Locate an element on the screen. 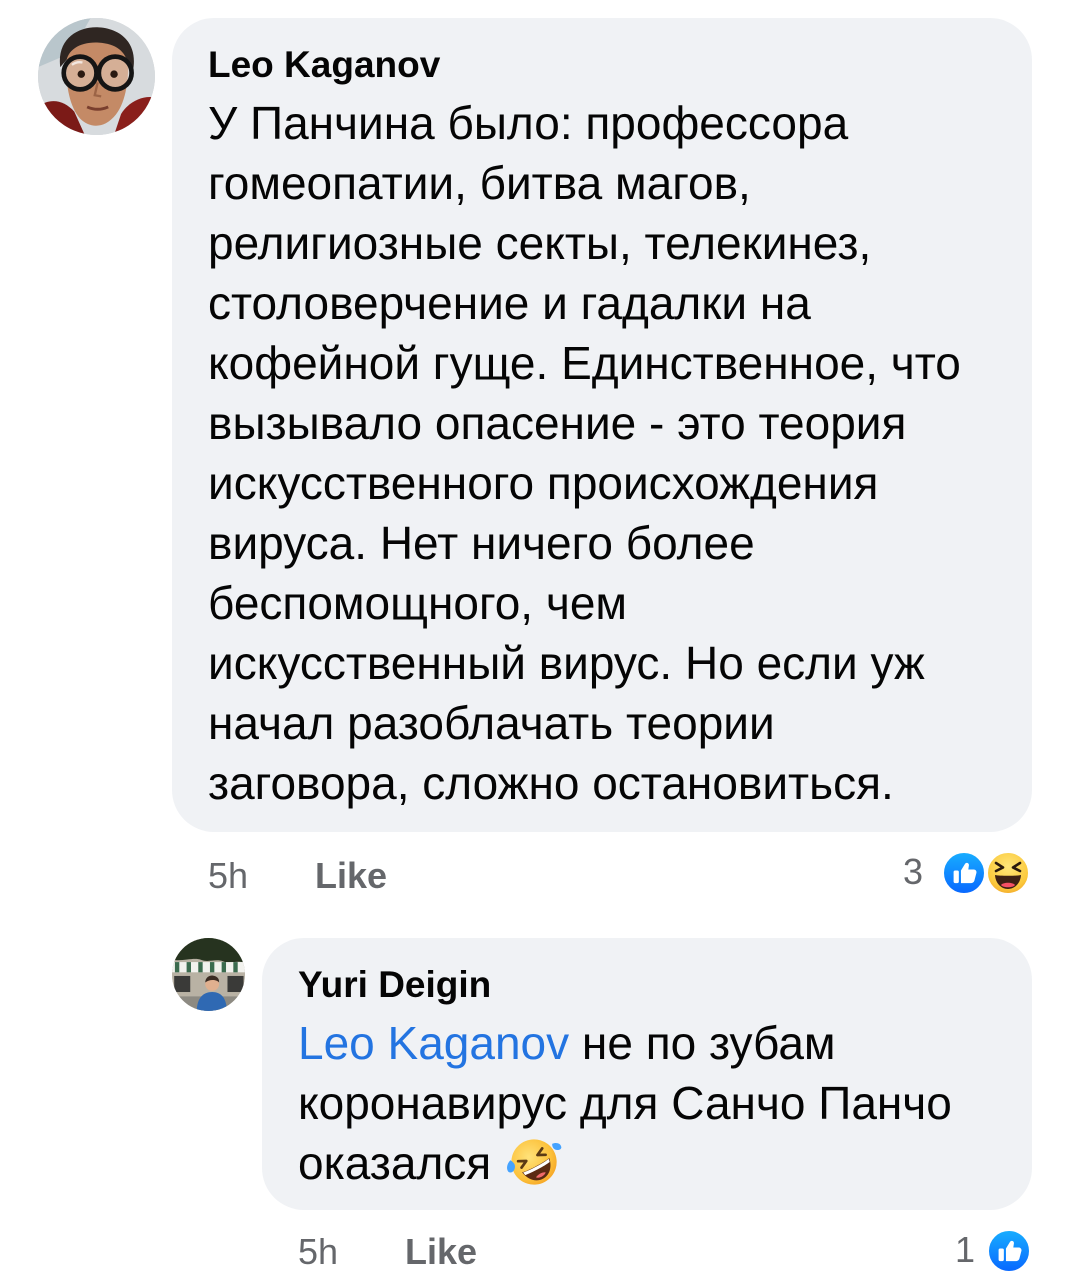 Image resolution: width=1068 pixels, height=1280 pixels. comment-text-line: начал разоблачать теории is located at coordinates (491, 723).